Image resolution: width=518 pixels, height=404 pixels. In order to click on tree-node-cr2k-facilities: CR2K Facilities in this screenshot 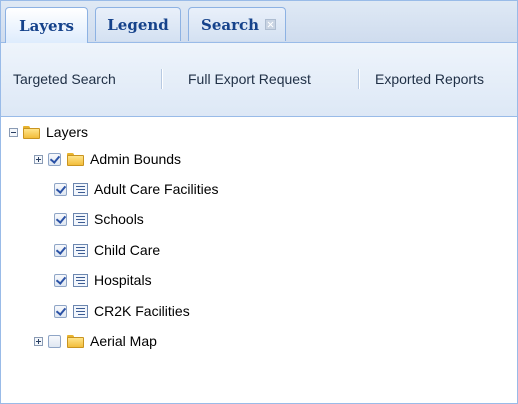, I will do `click(122, 311)`.